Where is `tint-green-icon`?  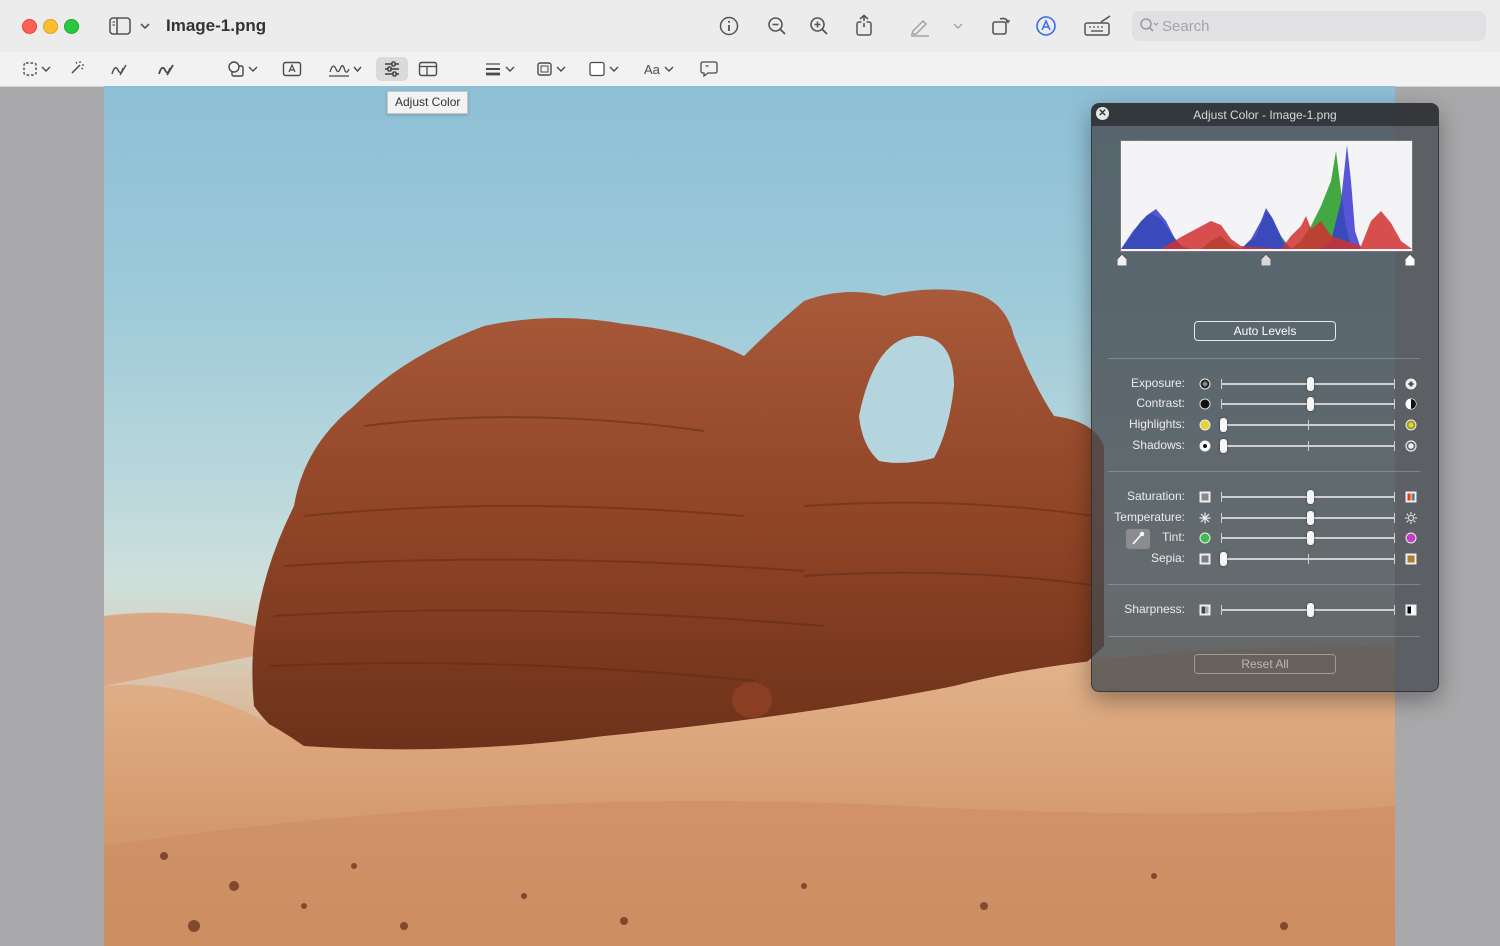 tint-green-icon is located at coordinates (1205, 538).